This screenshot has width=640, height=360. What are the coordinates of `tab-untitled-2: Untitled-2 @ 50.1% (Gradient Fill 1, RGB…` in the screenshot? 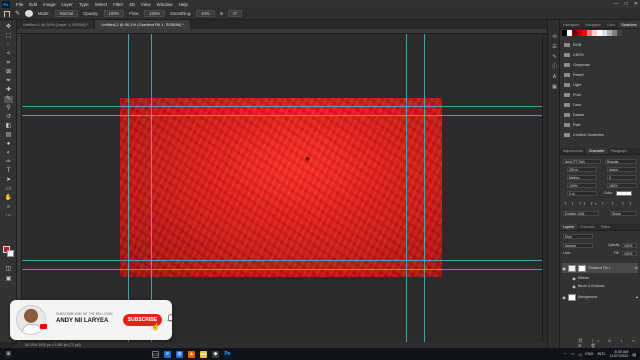 It's located at (143, 24).